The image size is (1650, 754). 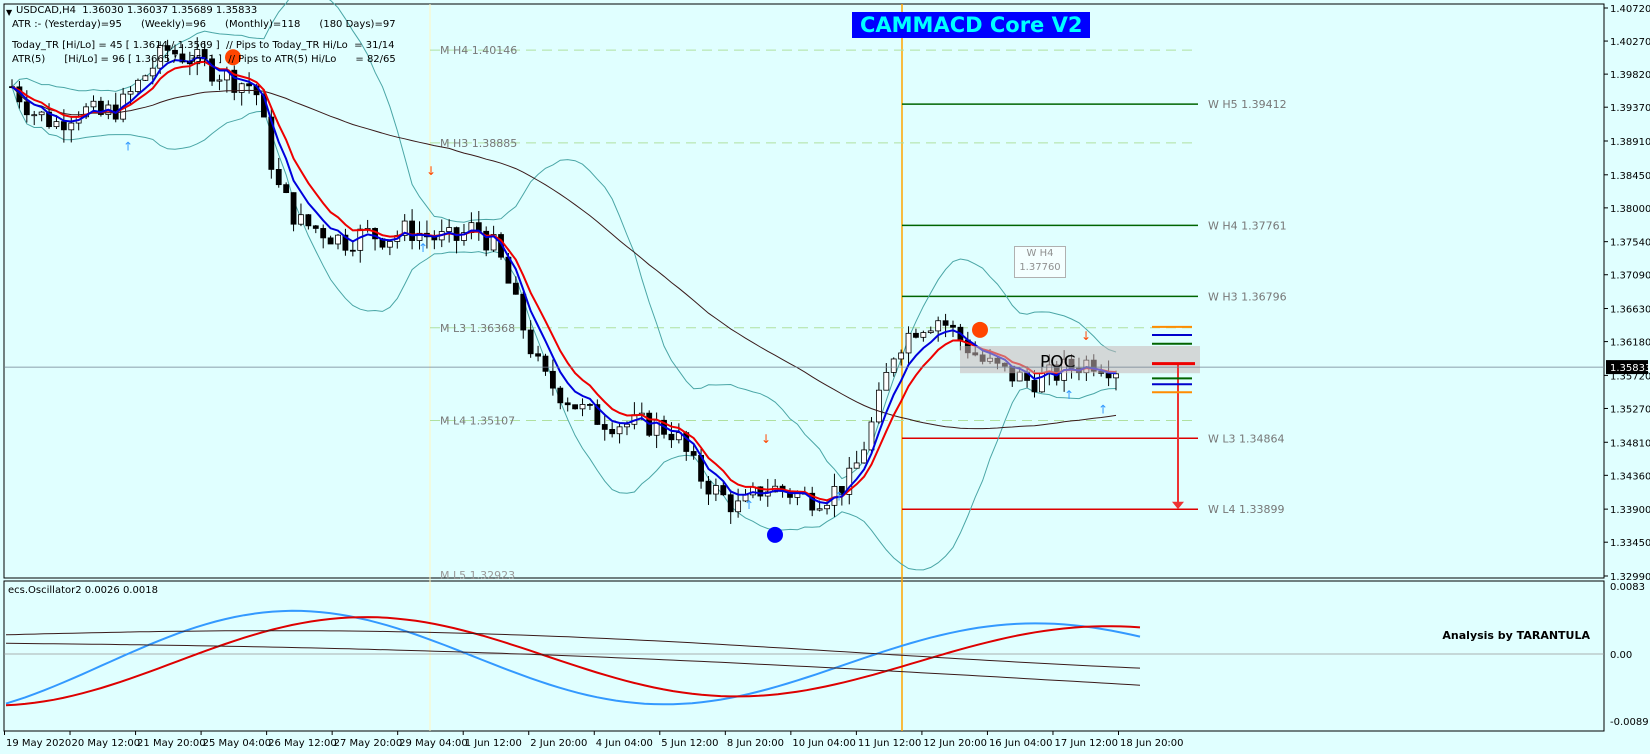 I want to click on time-tick-label: 20 May 12:00, so click(x=106, y=743).